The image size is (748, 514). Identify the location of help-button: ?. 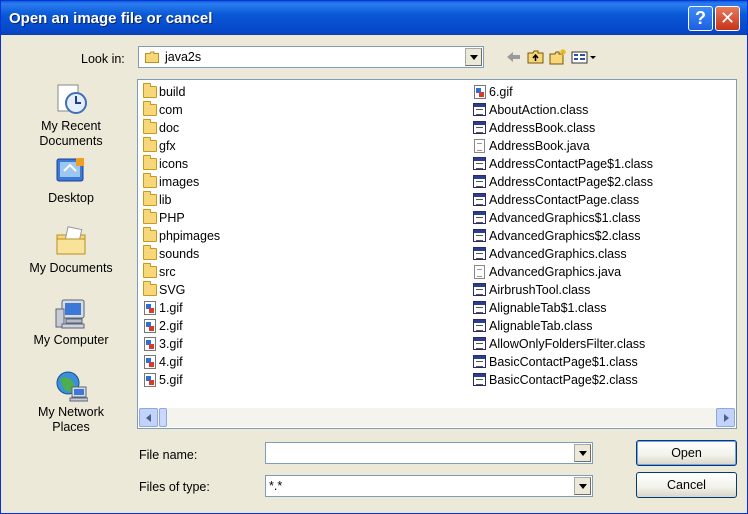
(700, 18).